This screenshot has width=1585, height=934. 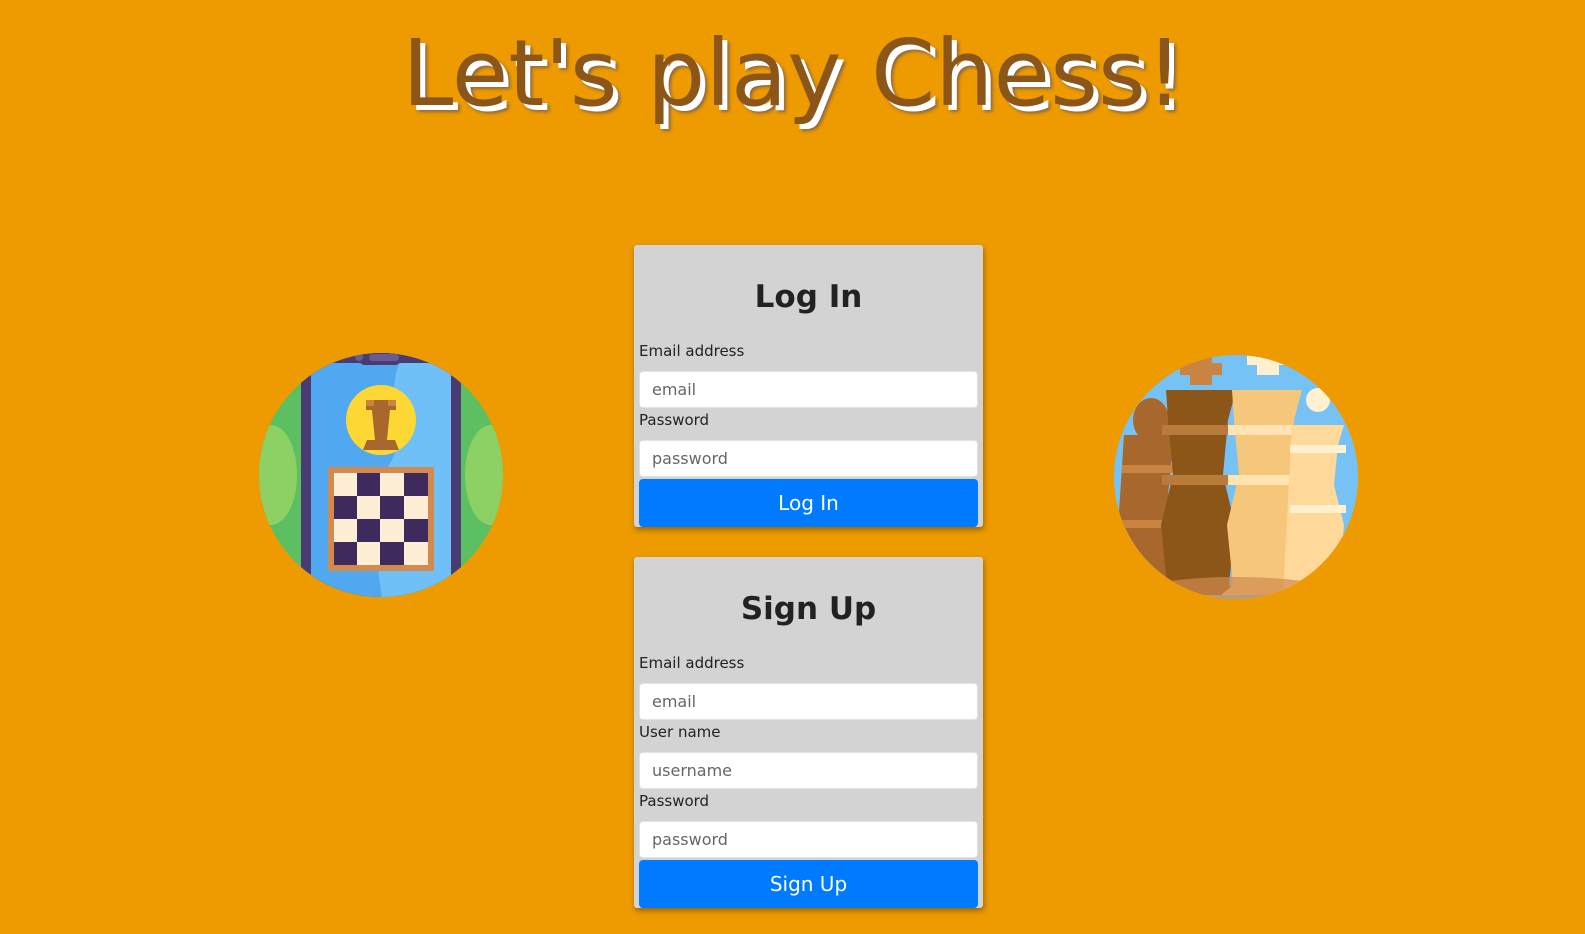 I want to click on login-button: Log In, so click(x=808, y=503).